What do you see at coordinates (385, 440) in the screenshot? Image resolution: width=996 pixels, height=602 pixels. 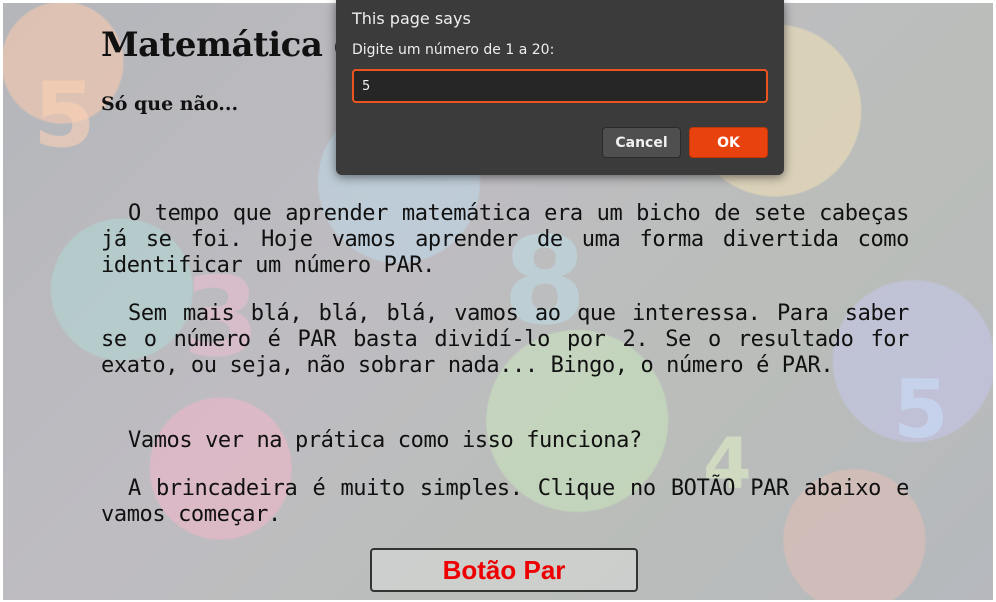 I see `question-paragraph: Vamos ver na prática como isso funciona?` at bounding box center [385, 440].